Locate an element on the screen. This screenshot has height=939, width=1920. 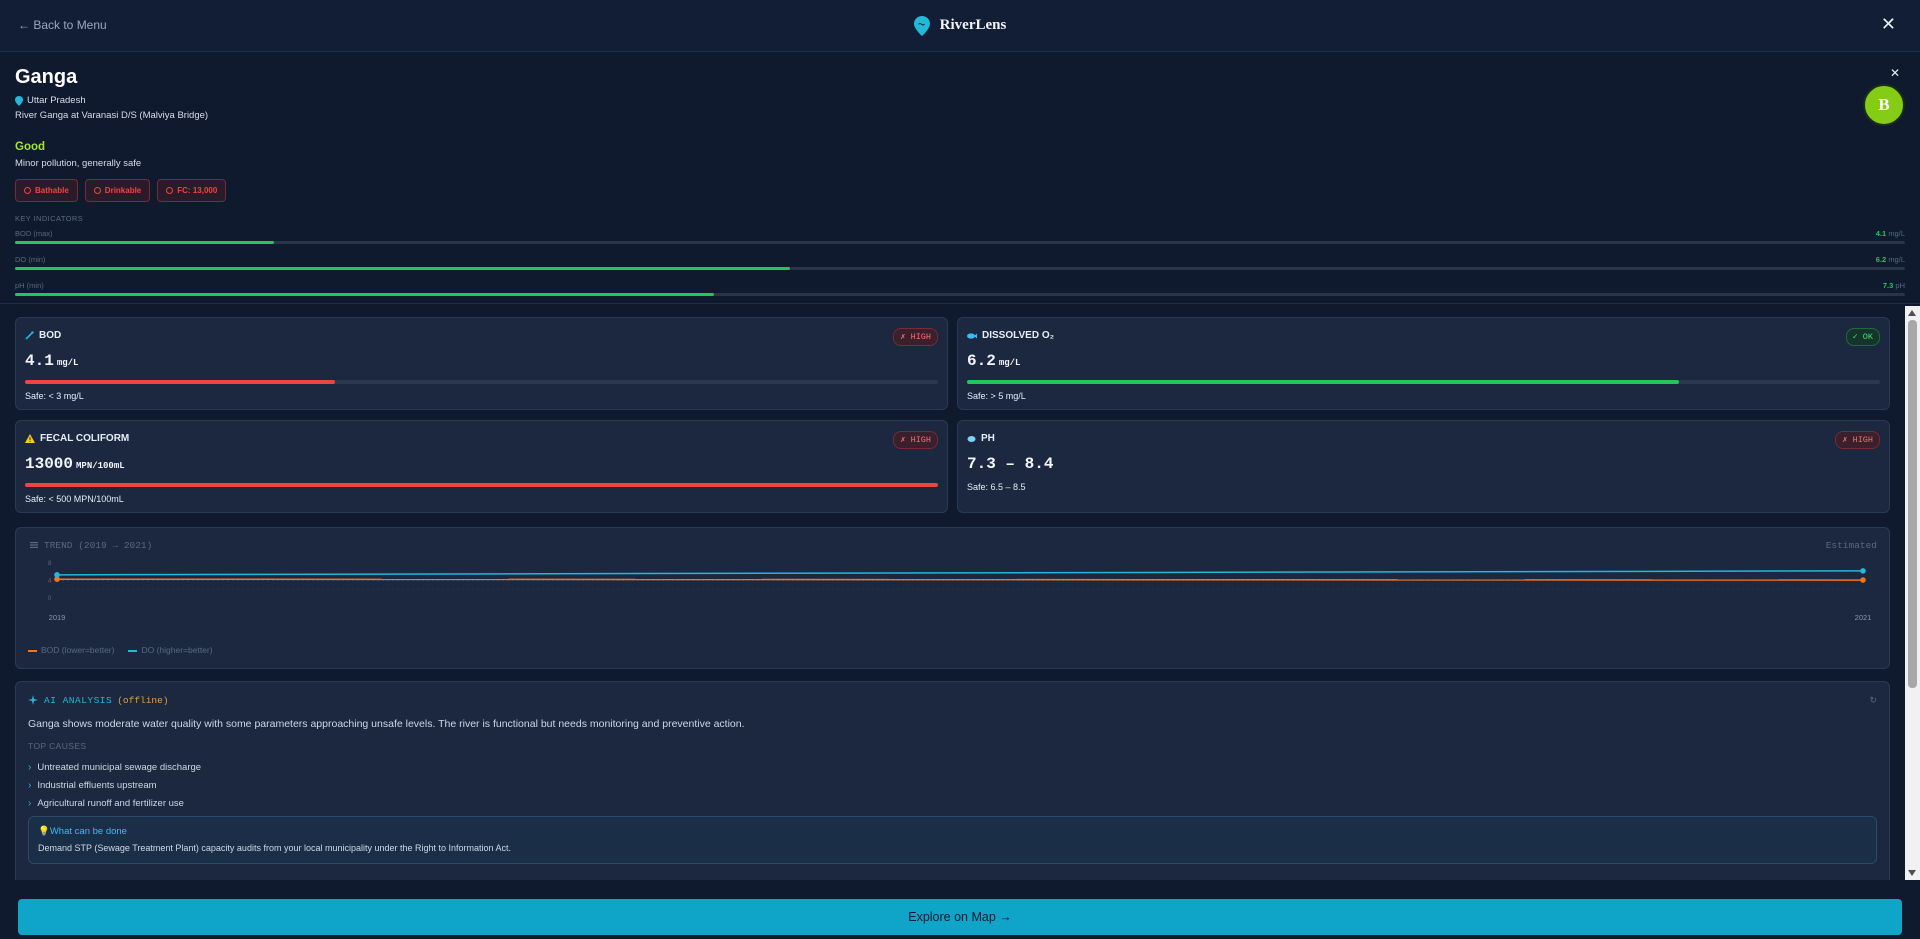
bod-card: BOD ✗ HIGH 4.1 mg/L Safe: < 3 mg/L is located at coordinates (481, 363).